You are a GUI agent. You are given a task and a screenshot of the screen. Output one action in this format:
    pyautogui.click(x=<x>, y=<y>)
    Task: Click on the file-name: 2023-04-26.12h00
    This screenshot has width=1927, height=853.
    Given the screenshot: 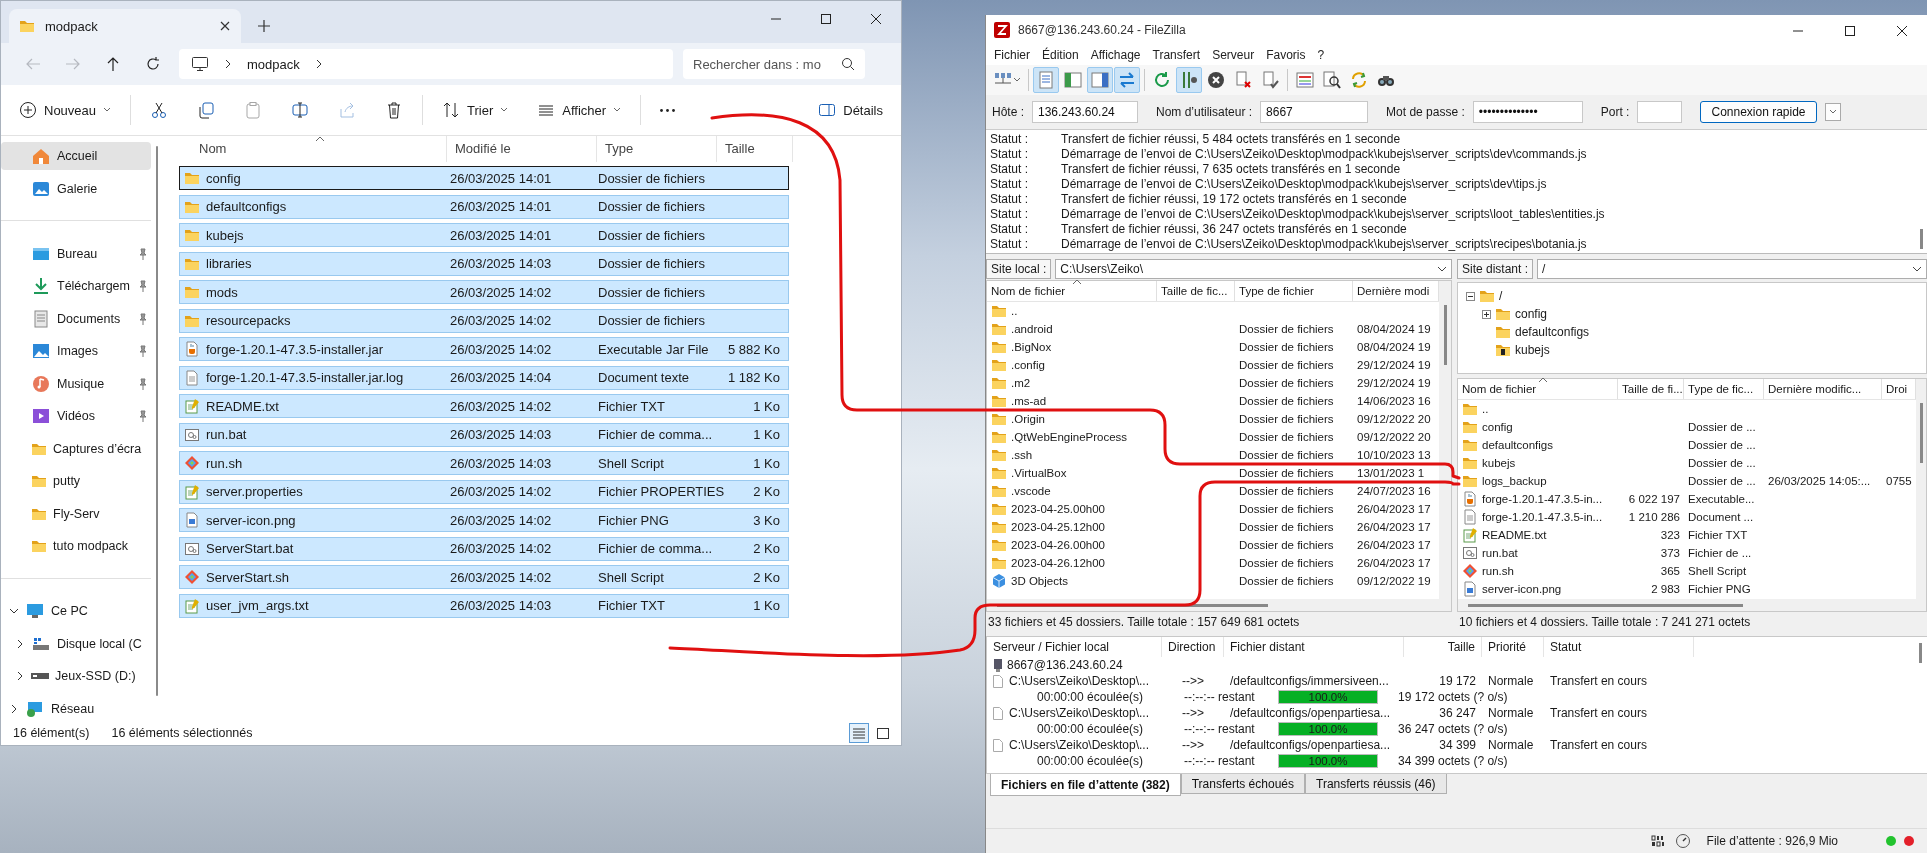 What is the action you would take?
    pyautogui.click(x=1058, y=563)
    